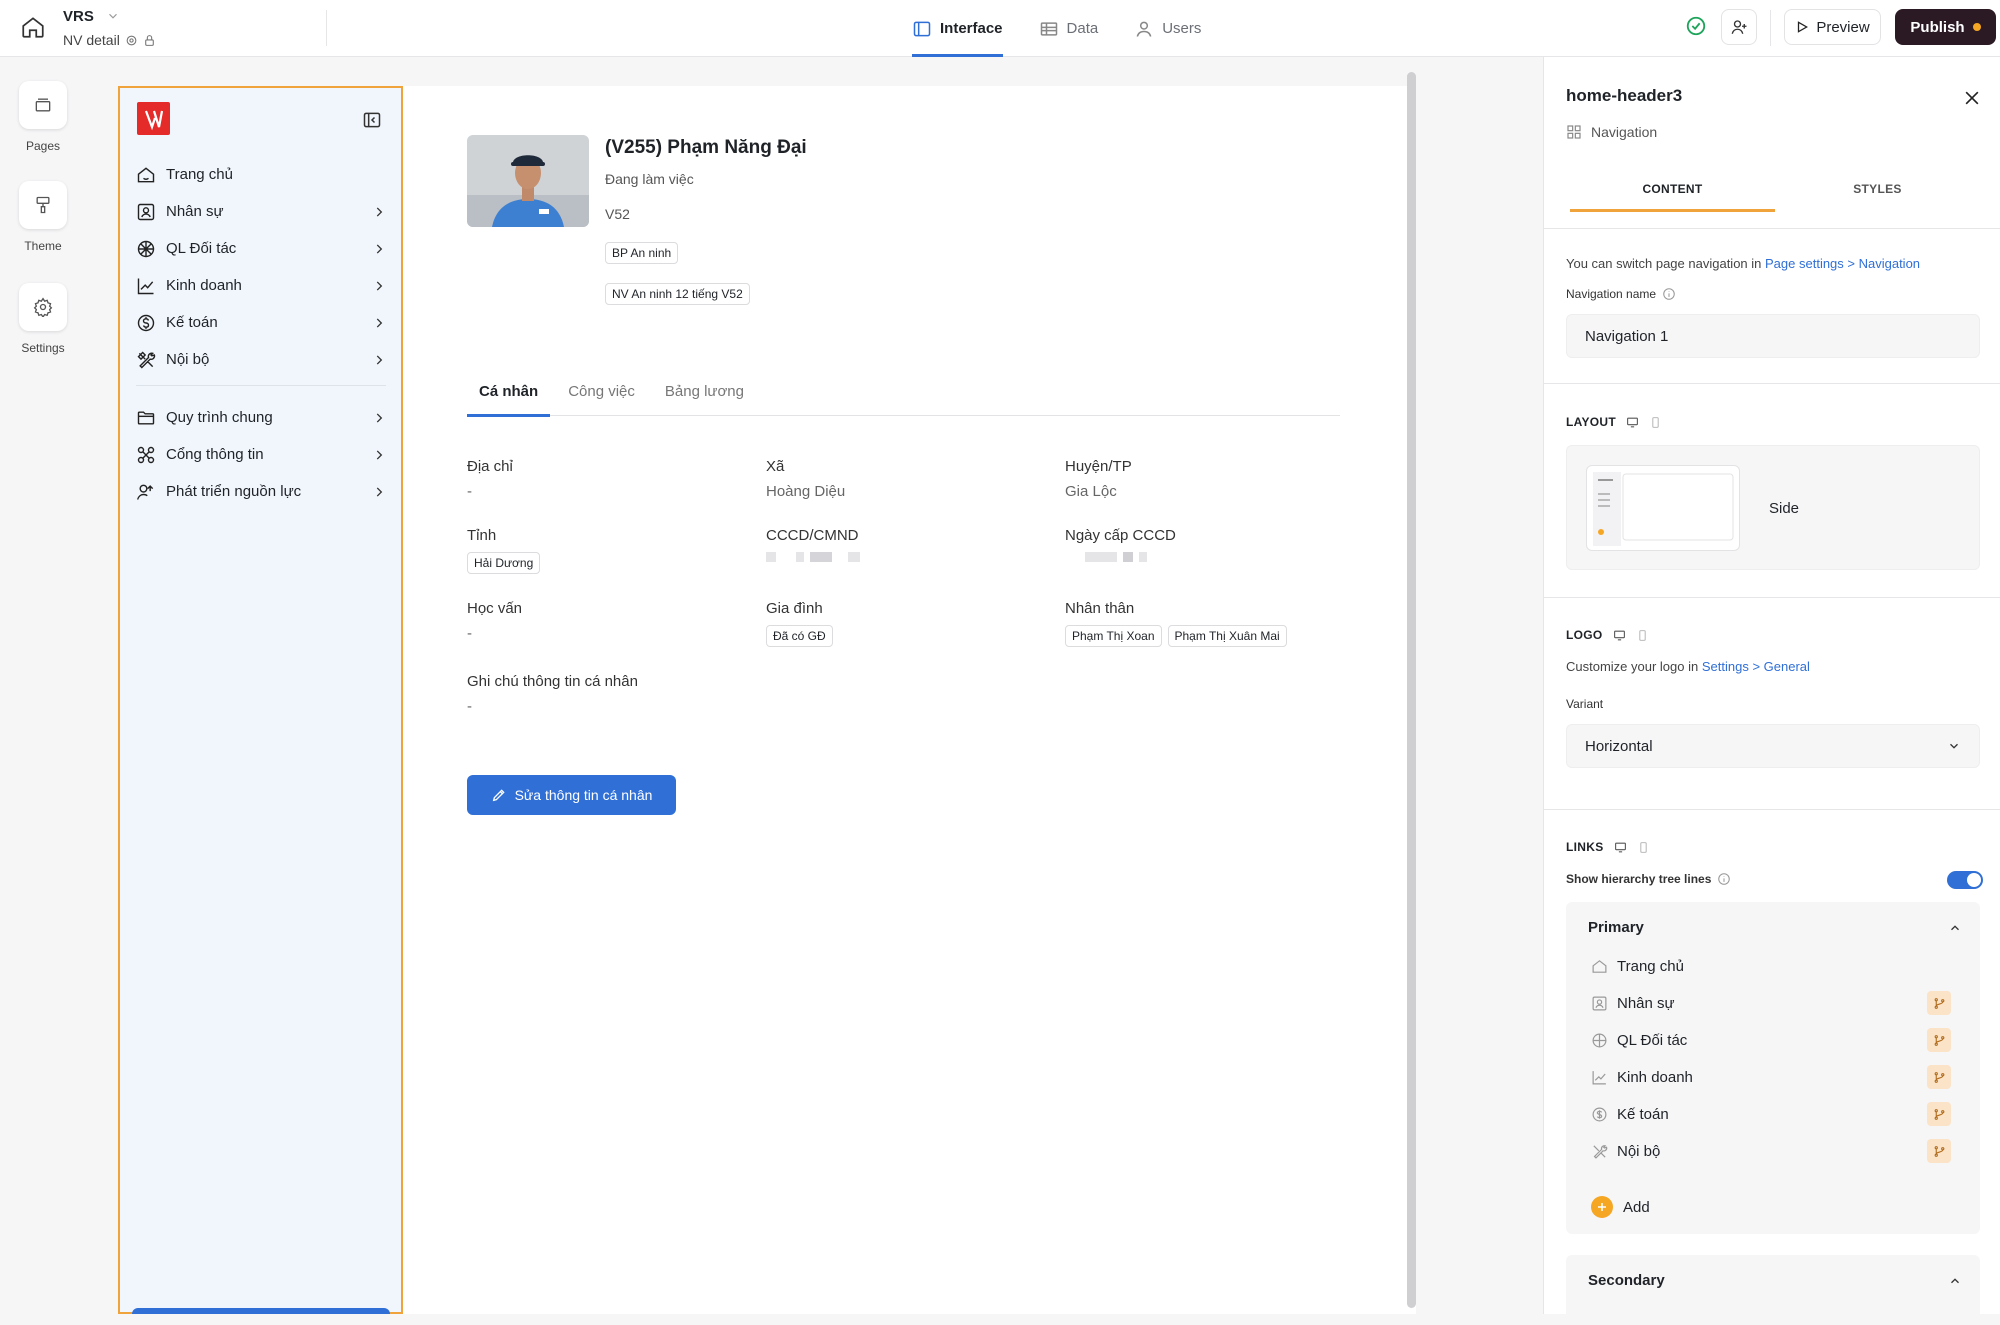 This screenshot has height=1325, width=2000. Describe the element at coordinates (1773, 1290) in the screenshot. I see `secondary-links-group: Secondary` at that location.